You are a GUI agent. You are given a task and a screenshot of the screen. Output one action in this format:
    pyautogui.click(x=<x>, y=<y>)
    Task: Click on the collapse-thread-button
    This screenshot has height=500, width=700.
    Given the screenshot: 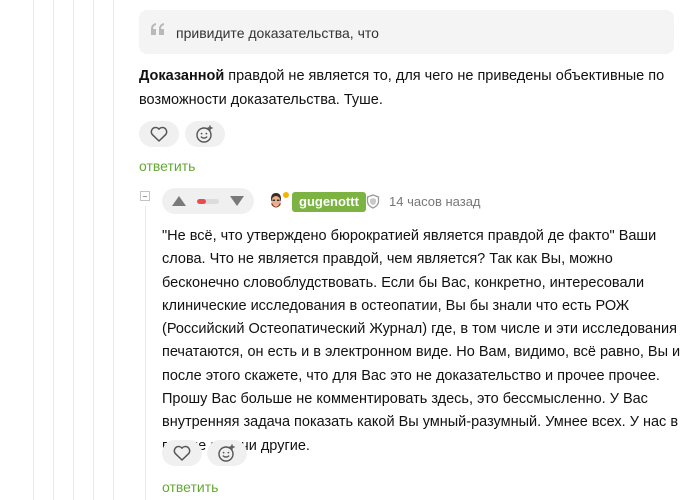 What is the action you would take?
    pyautogui.click(x=145, y=196)
    